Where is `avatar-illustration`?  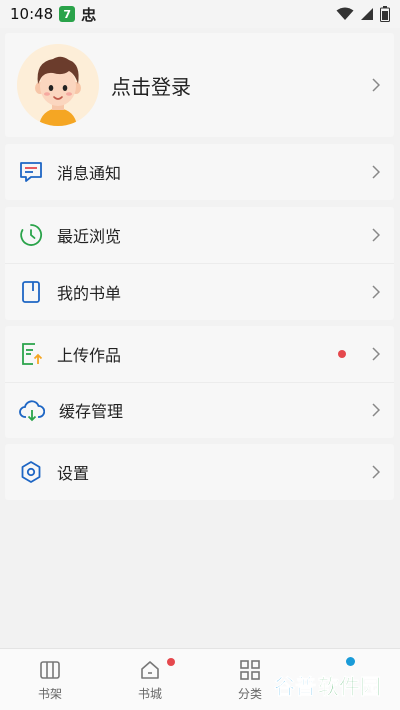 avatar-illustration is located at coordinates (58, 85).